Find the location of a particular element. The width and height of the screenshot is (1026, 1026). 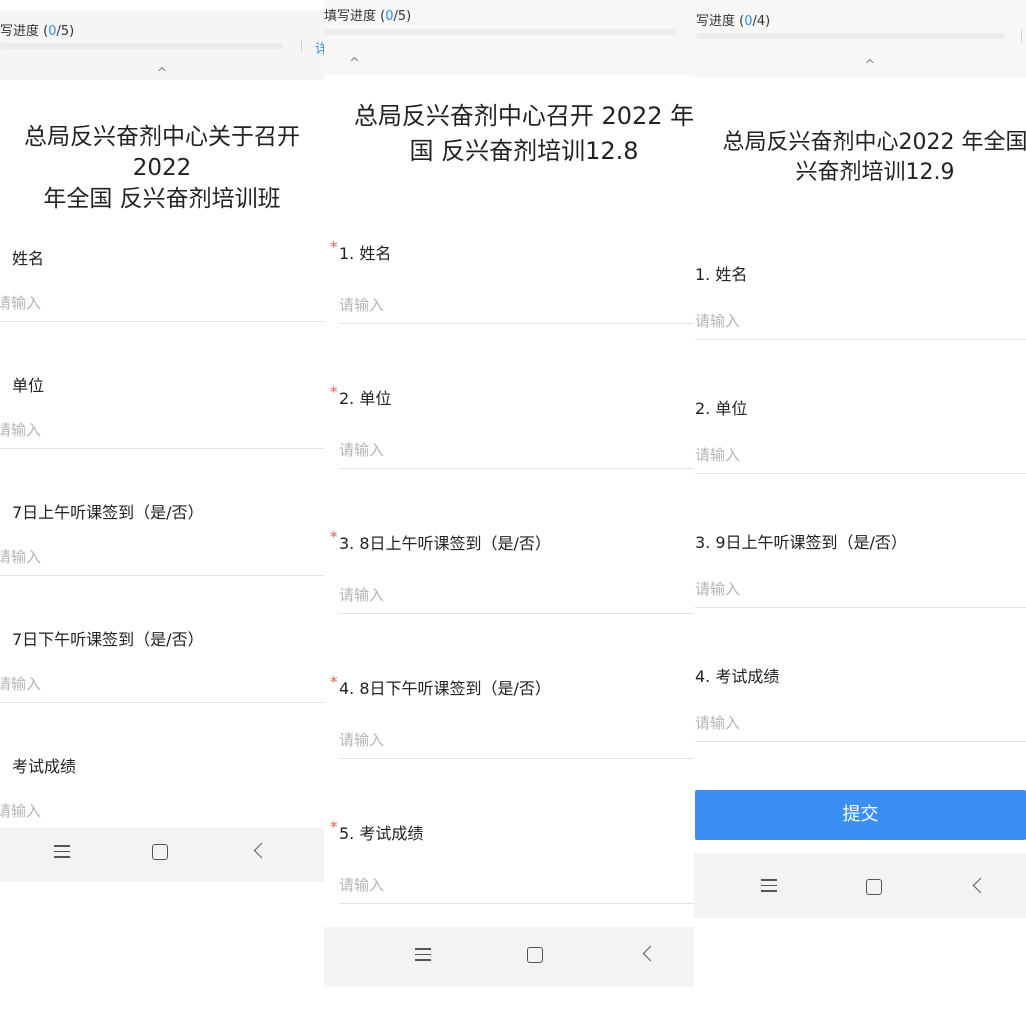

field-label-name: 姓名 is located at coordinates (28, 258).